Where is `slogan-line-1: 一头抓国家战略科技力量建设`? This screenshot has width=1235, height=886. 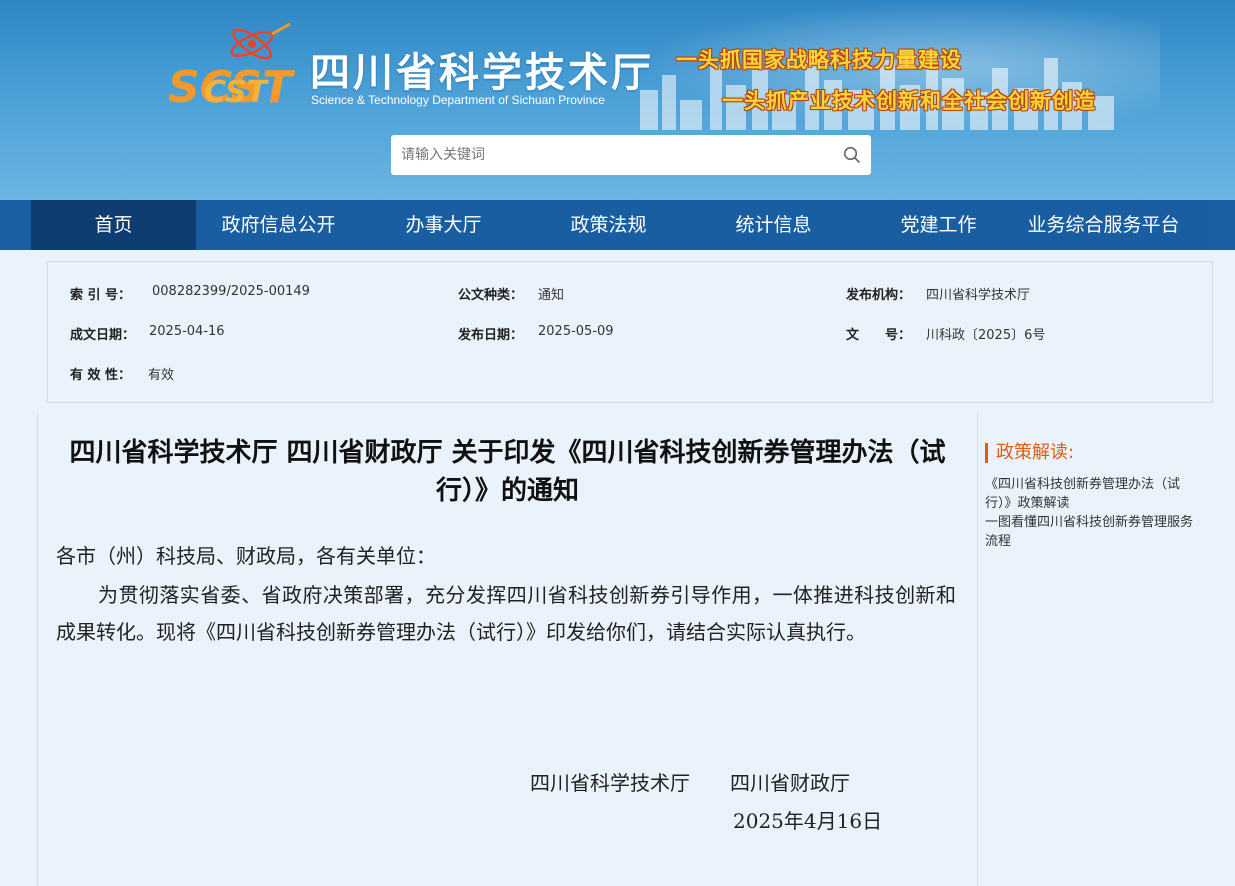
slogan-line-1: 一头抓国家战略科技力量建设 is located at coordinates (819, 60).